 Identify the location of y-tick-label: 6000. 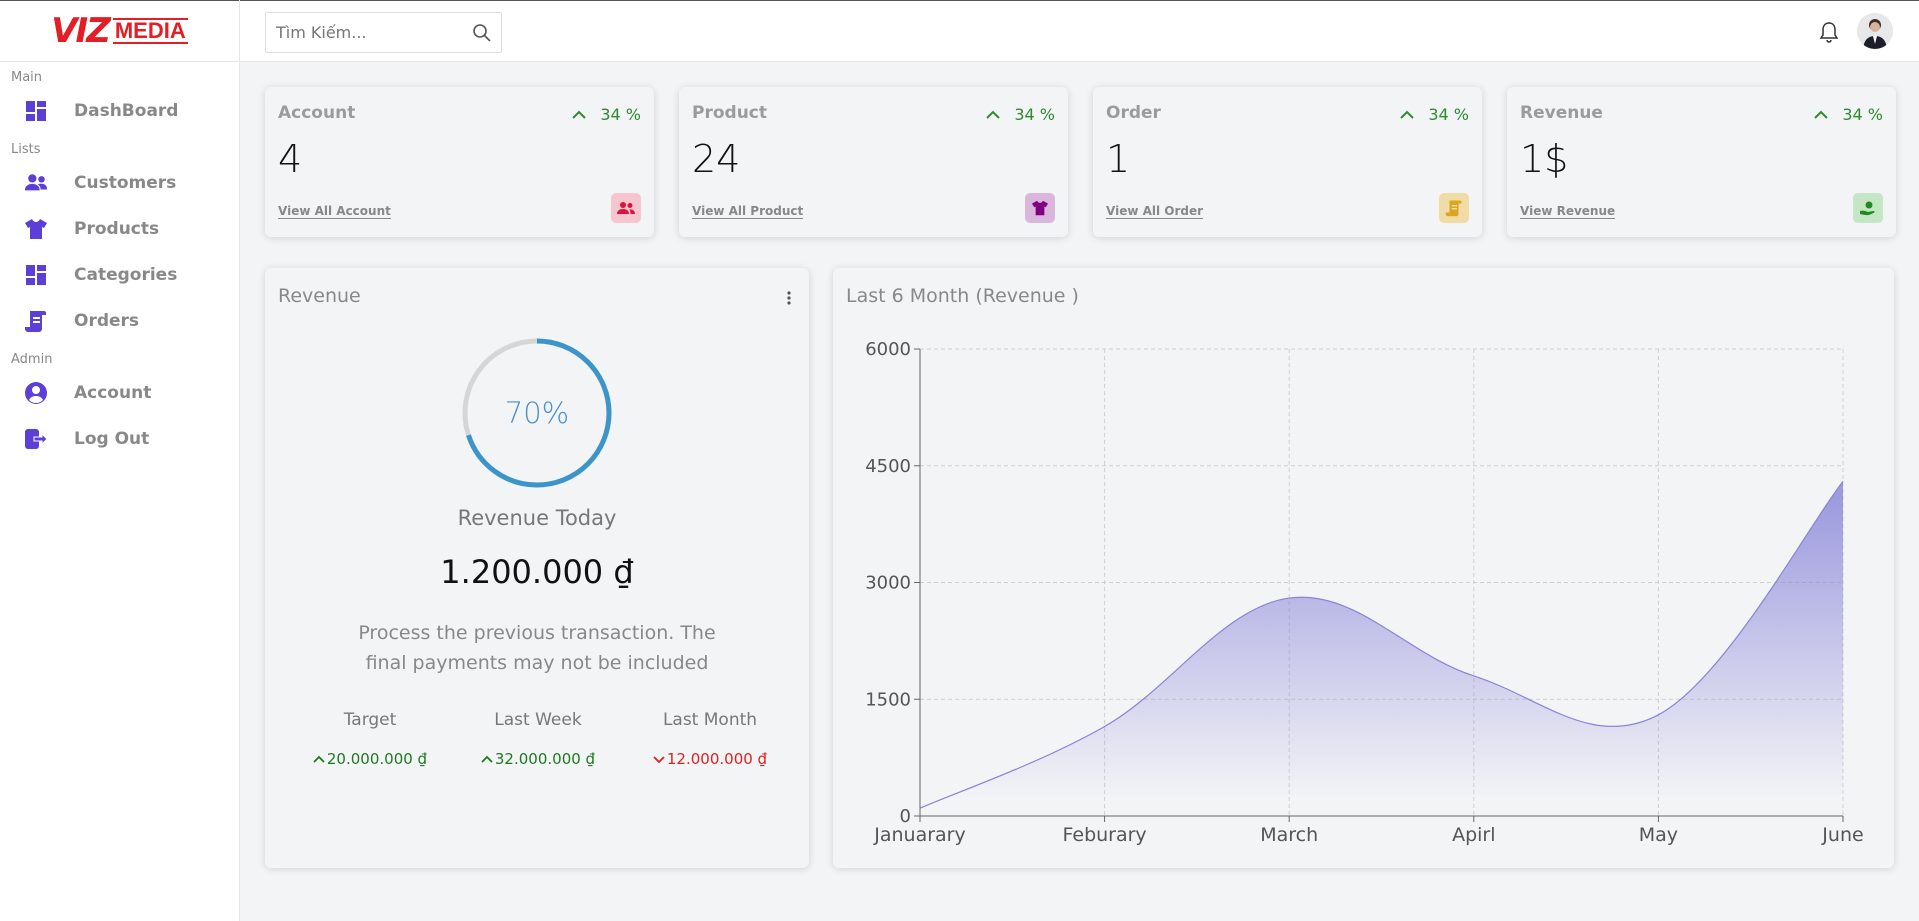
(888, 349).